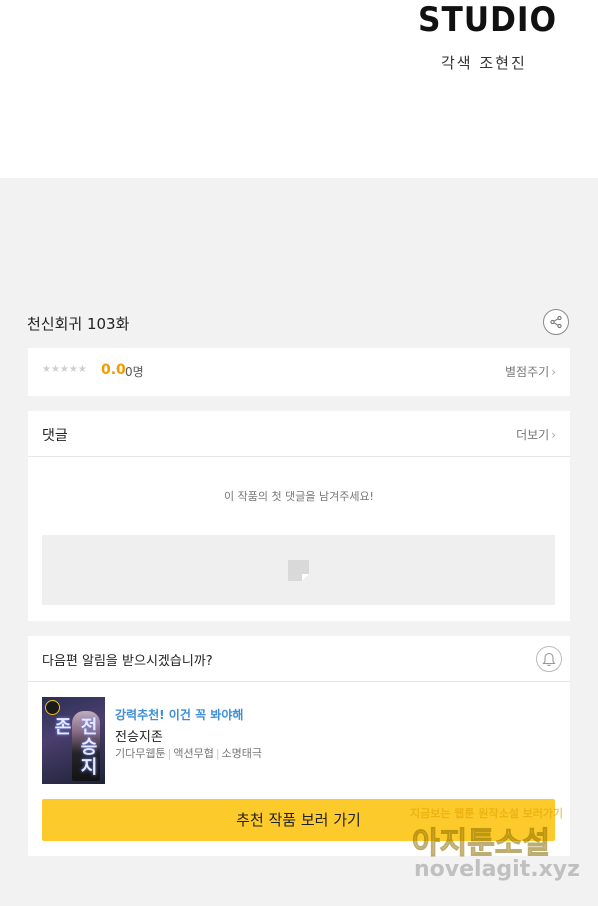  What do you see at coordinates (497, 869) in the screenshot?
I see `watermark-url: novelagit.xyz` at bounding box center [497, 869].